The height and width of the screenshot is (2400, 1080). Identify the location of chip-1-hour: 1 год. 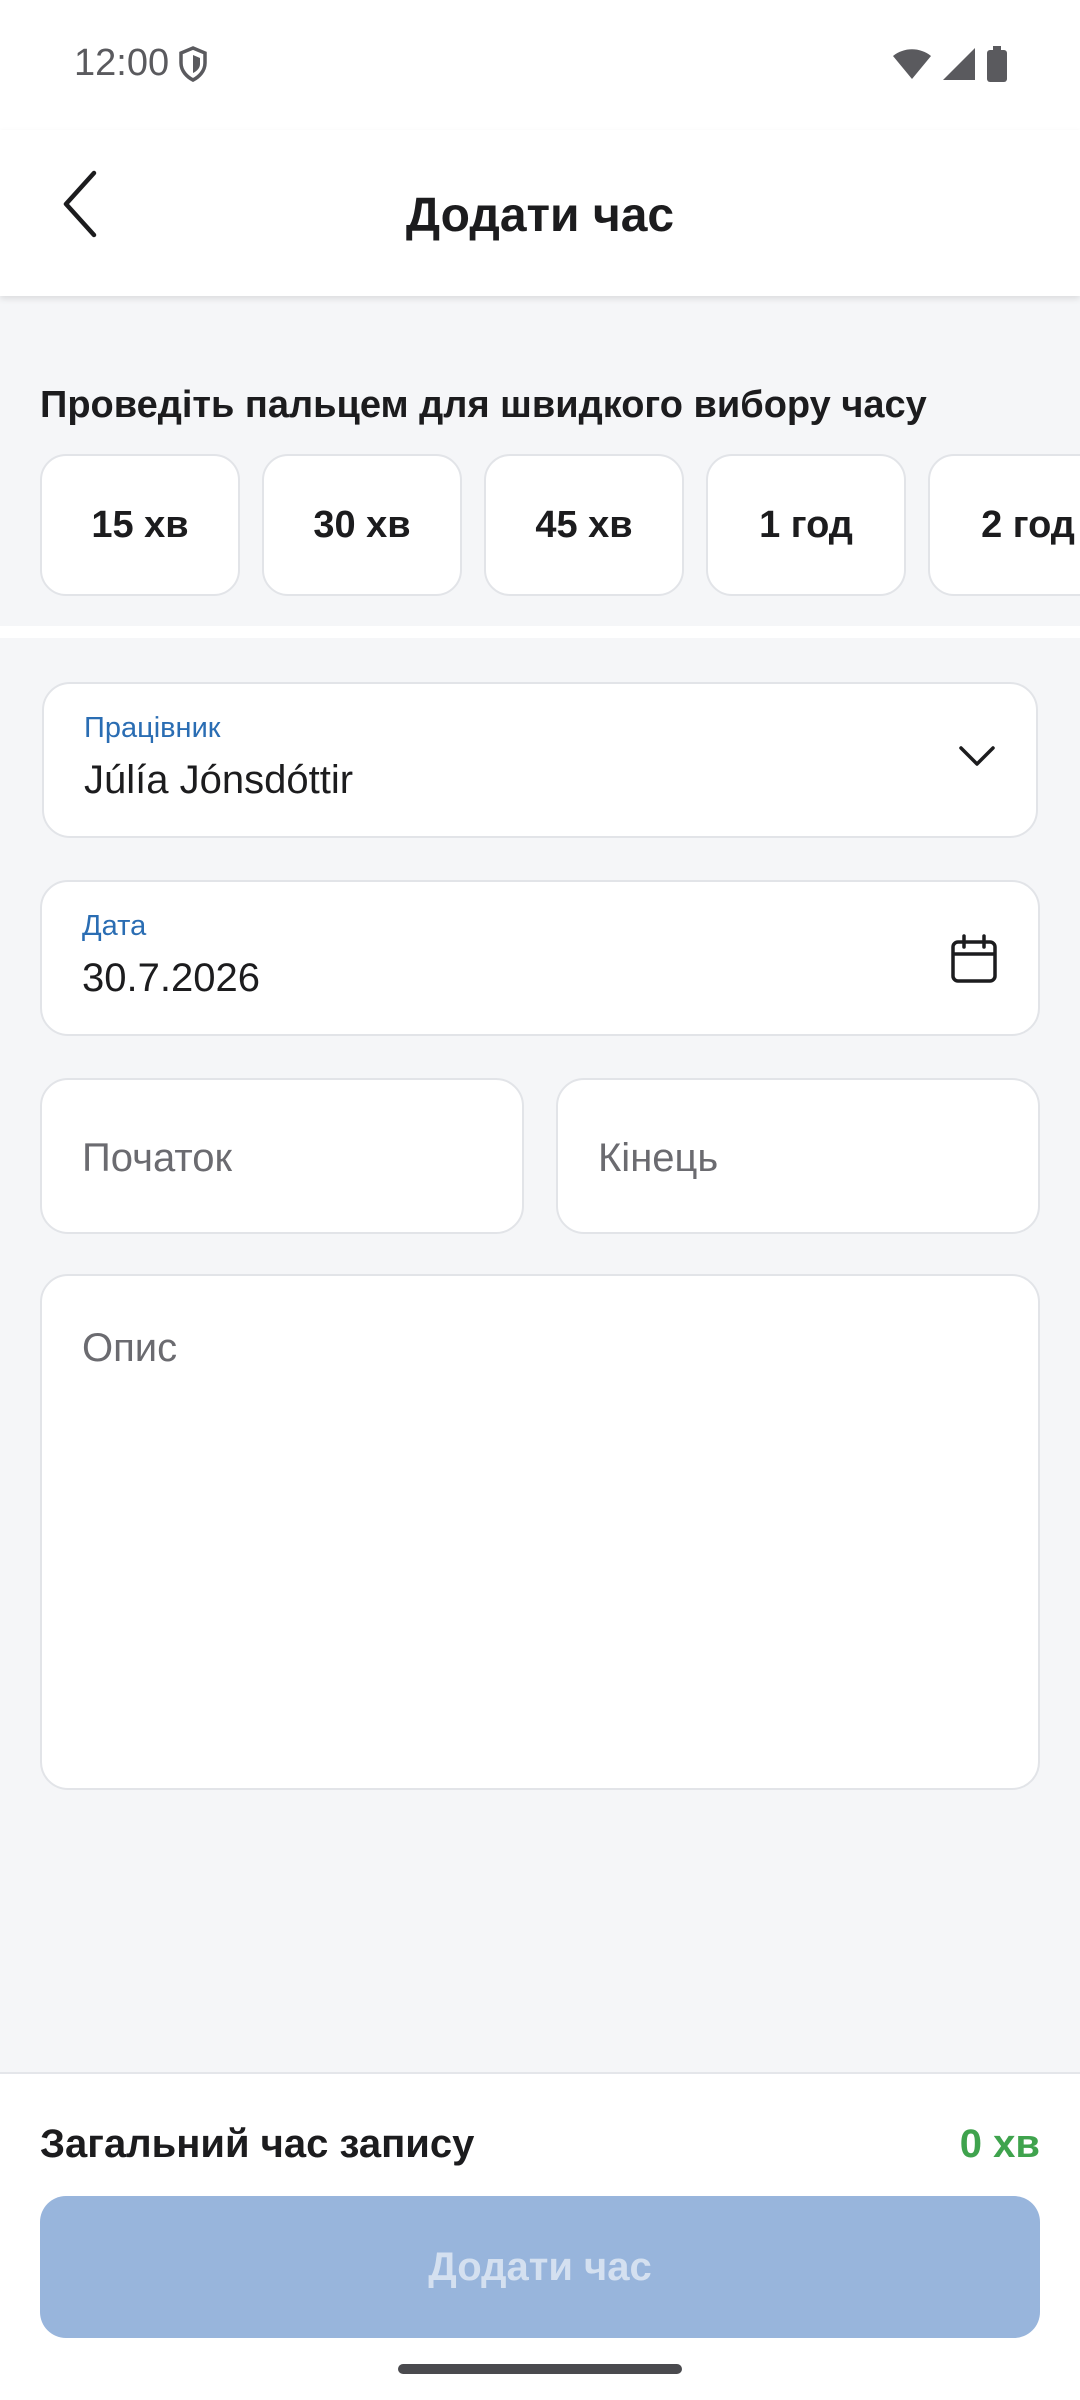
(806, 525).